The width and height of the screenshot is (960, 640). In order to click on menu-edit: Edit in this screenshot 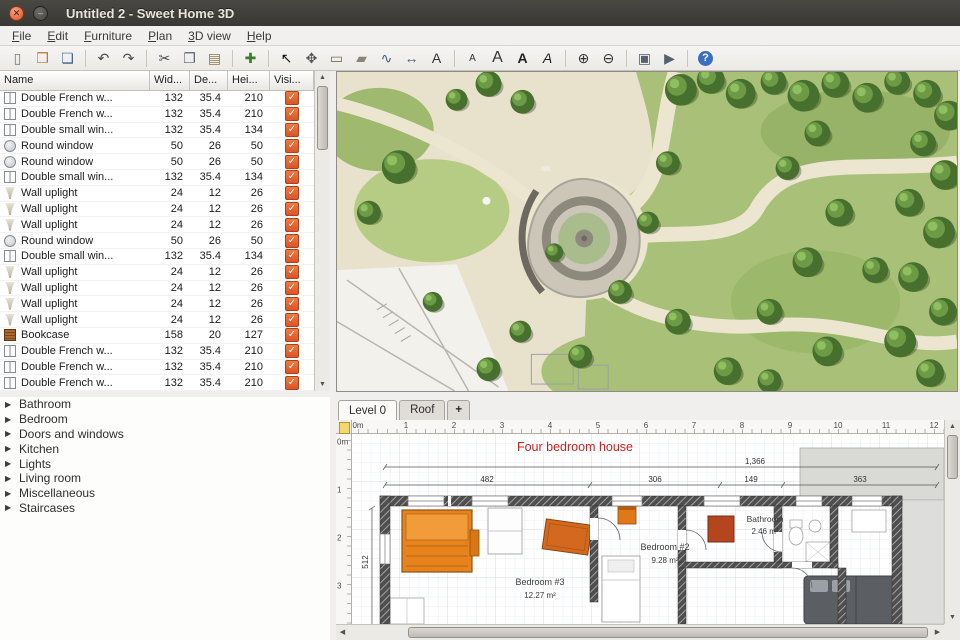, I will do `click(57, 36)`.